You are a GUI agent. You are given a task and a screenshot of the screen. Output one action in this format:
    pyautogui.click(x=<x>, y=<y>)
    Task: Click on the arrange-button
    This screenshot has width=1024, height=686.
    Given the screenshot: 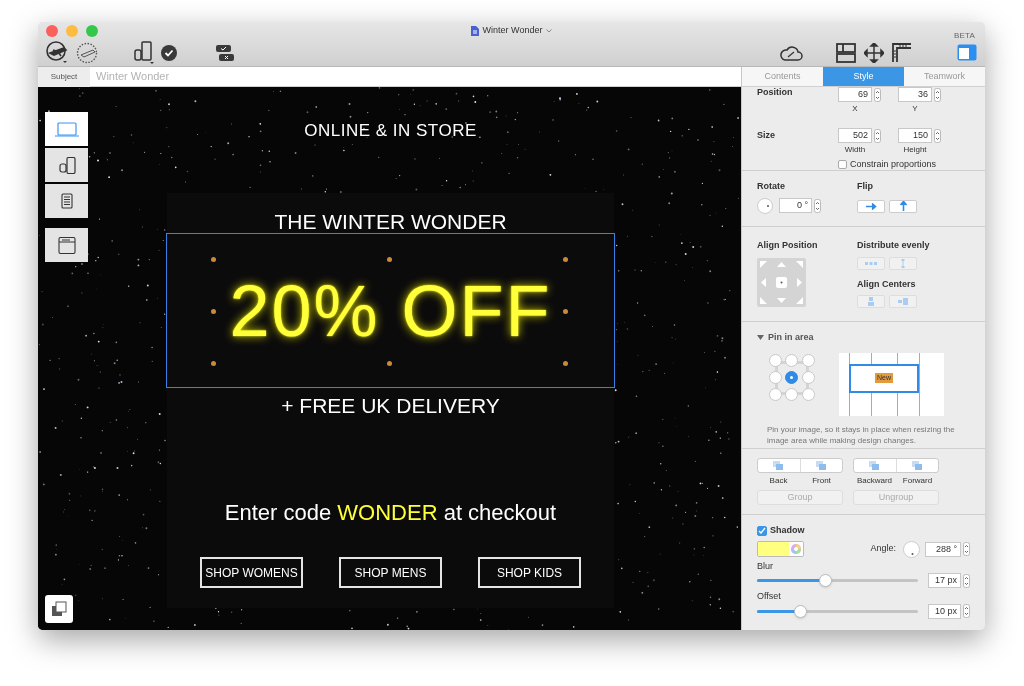 What is the action you would take?
    pyautogui.click(x=59, y=609)
    